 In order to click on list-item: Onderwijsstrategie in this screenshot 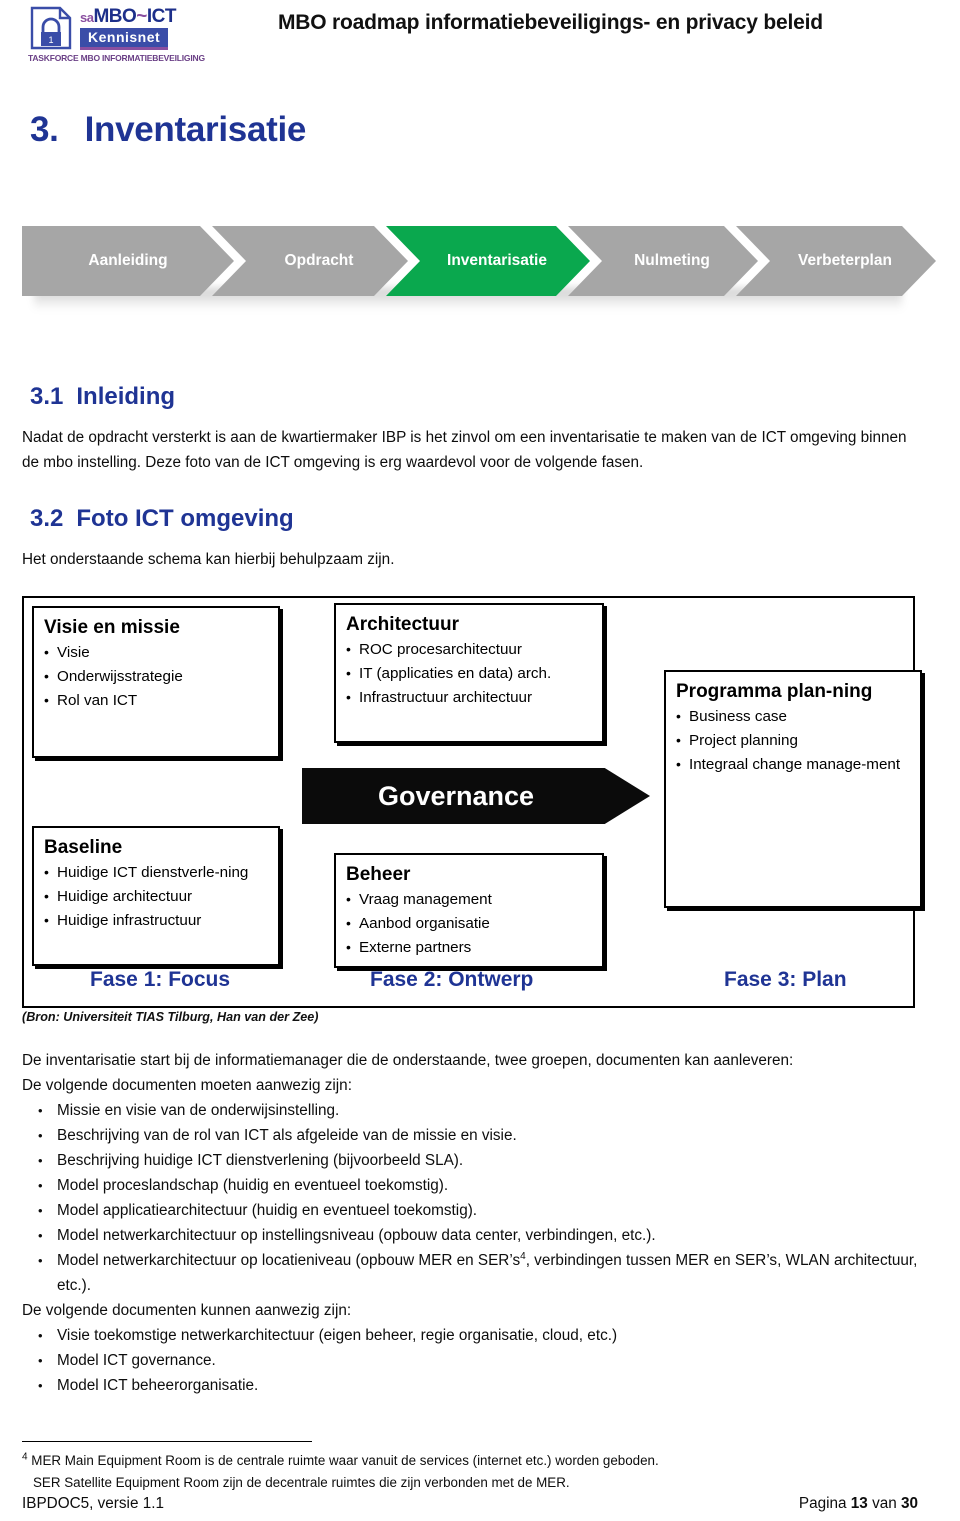, I will do `click(156, 676)`.